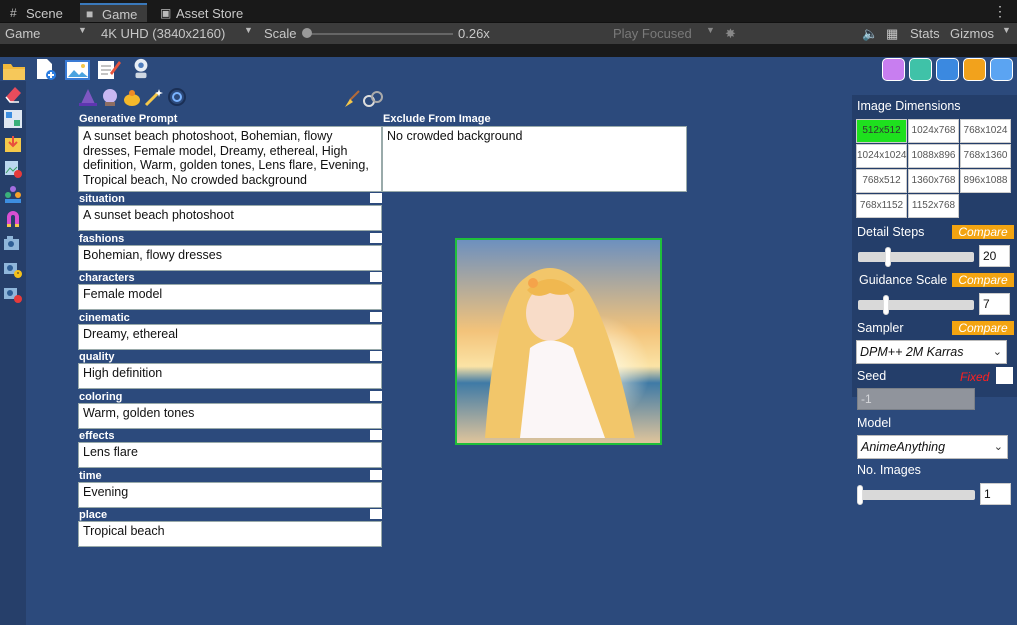  I want to click on detail-steps-label: Detail Steps, so click(891, 232).